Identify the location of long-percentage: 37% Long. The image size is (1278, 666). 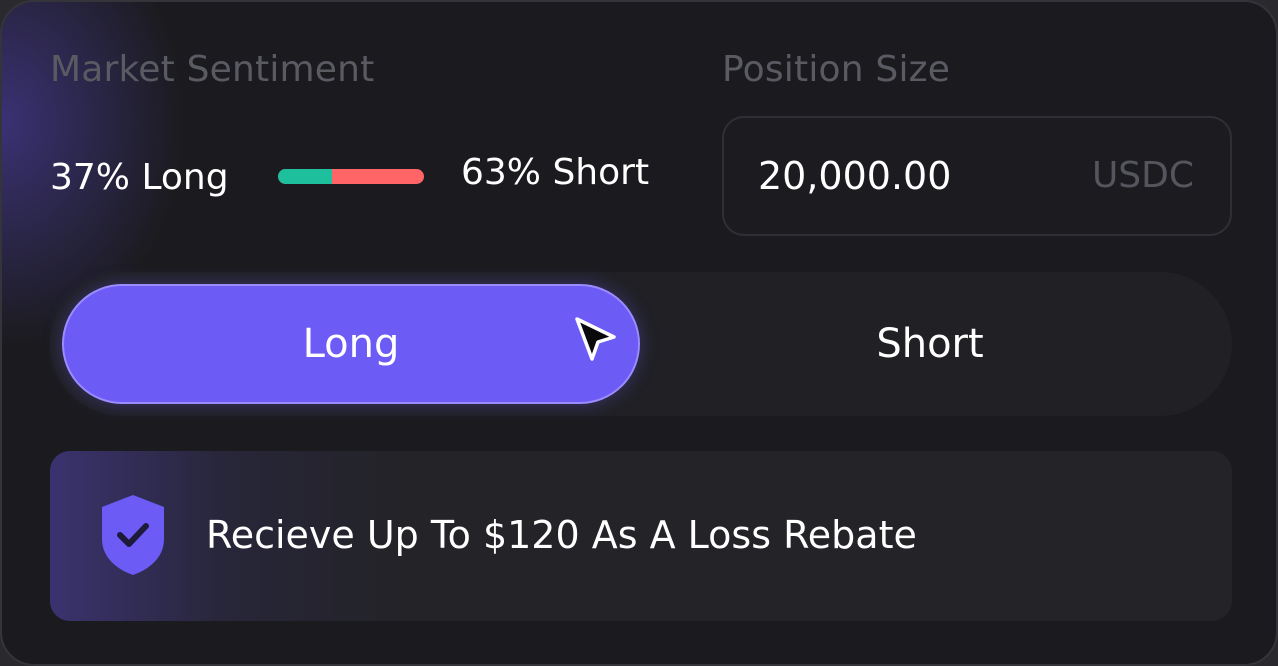
(139, 177).